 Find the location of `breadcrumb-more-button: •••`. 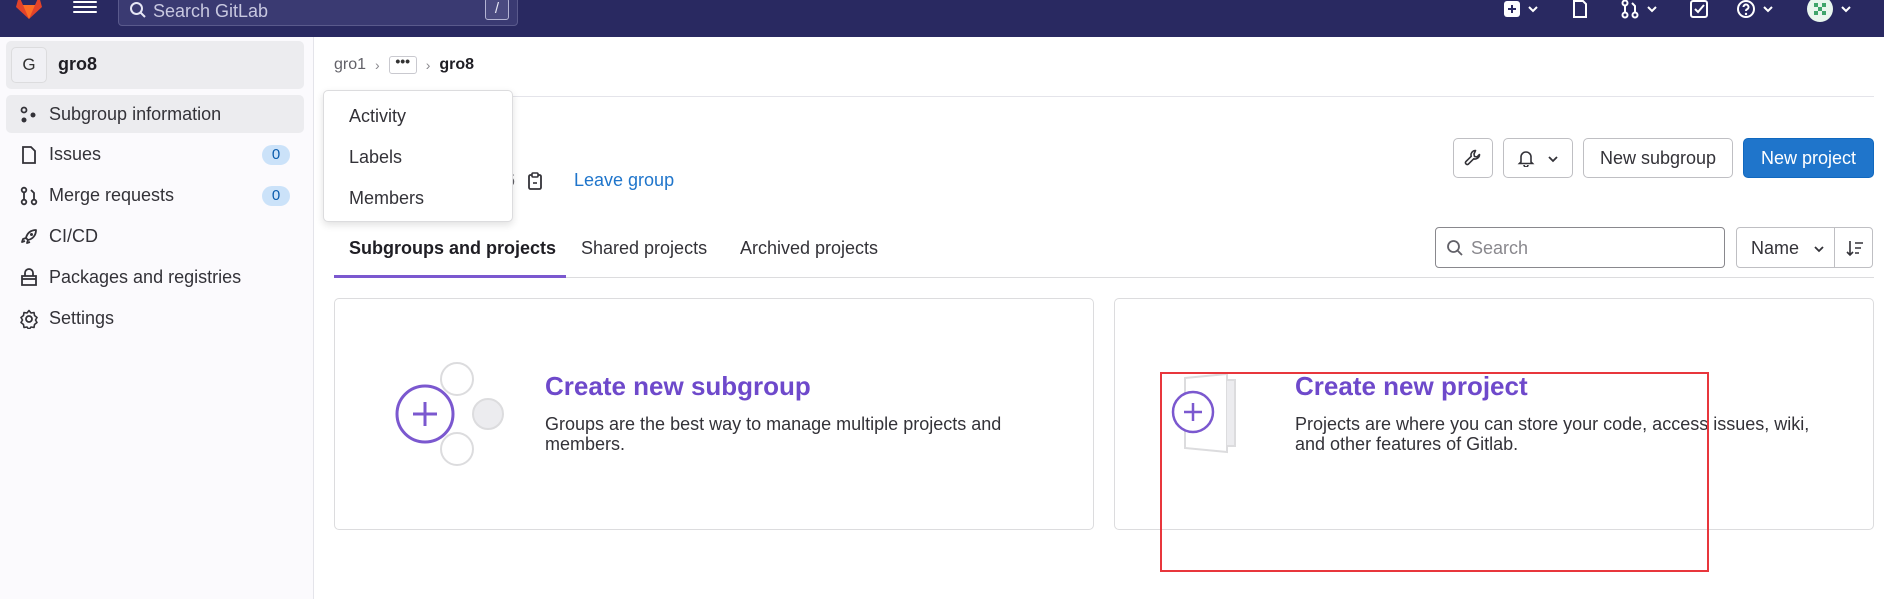

breadcrumb-more-button: ••• is located at coordinates (402, 64).